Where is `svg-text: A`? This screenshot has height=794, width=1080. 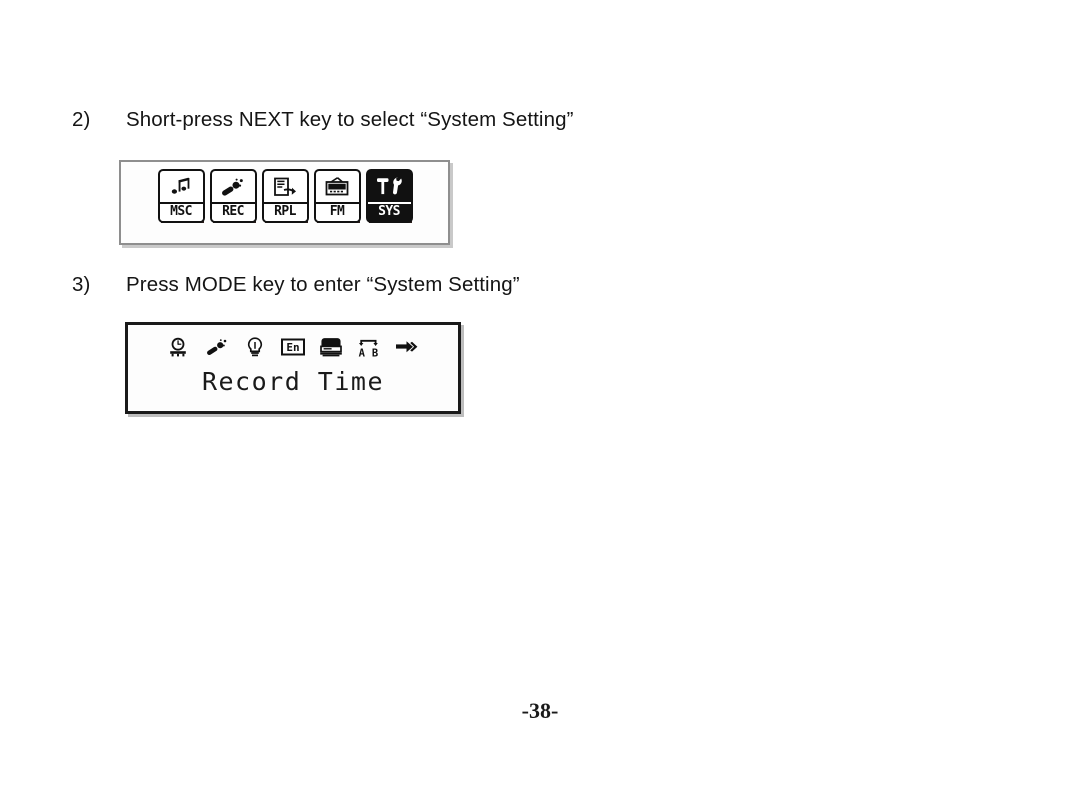 svg-text: A is located at coordinates (362, 352).